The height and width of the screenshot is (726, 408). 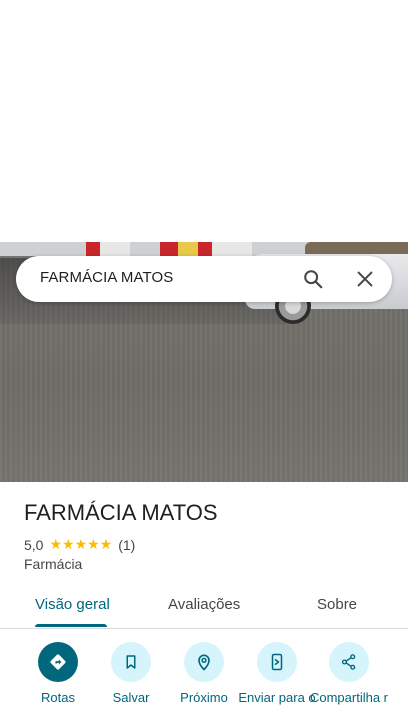 I want to click on place-title: FARMÁCIA MATOS, so click(x=121, y=512).